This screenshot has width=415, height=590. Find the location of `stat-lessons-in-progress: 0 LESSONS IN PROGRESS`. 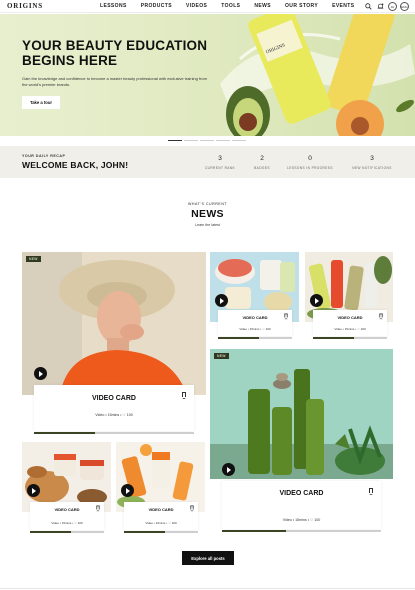

stat-lessons-in-progress: 0 LESSONS IN PROGRESS is located at coordinates (310, 162).